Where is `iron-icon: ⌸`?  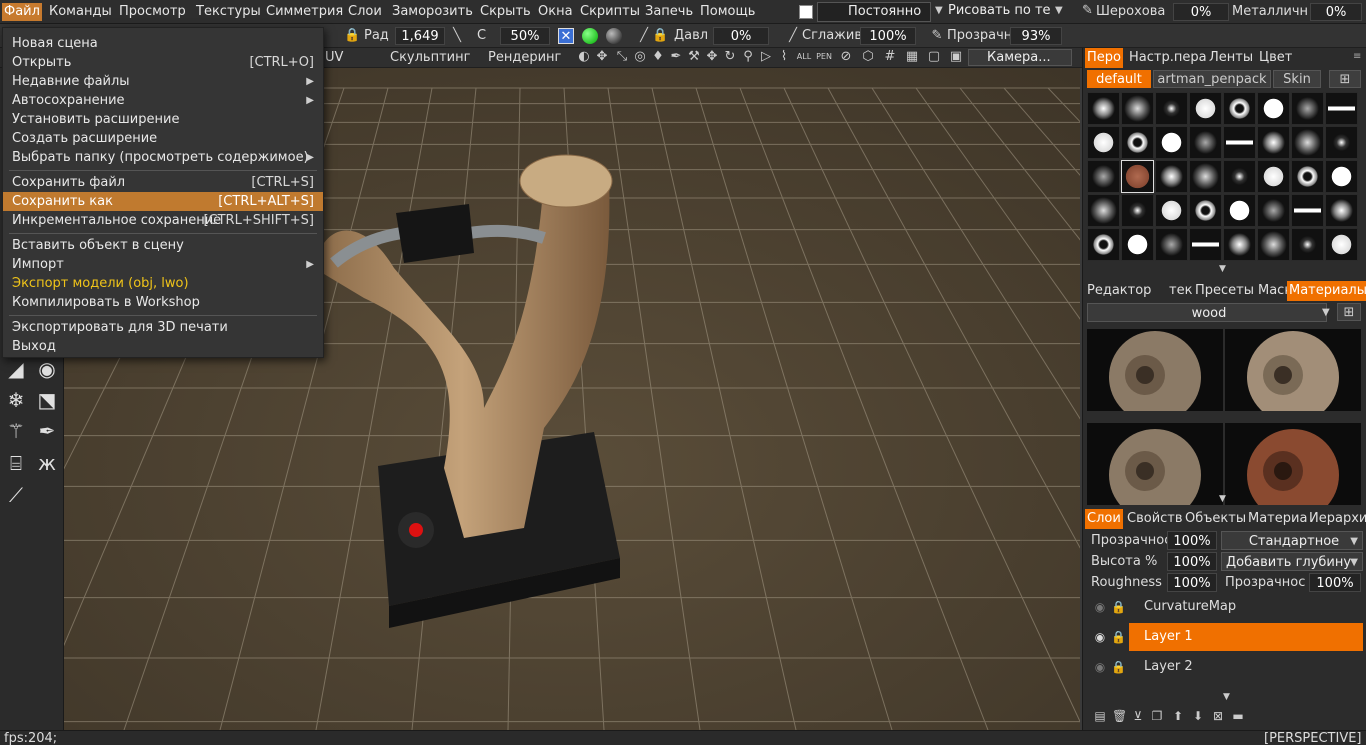
iron-icon: ⌸ is located at coordinates (16, 463).